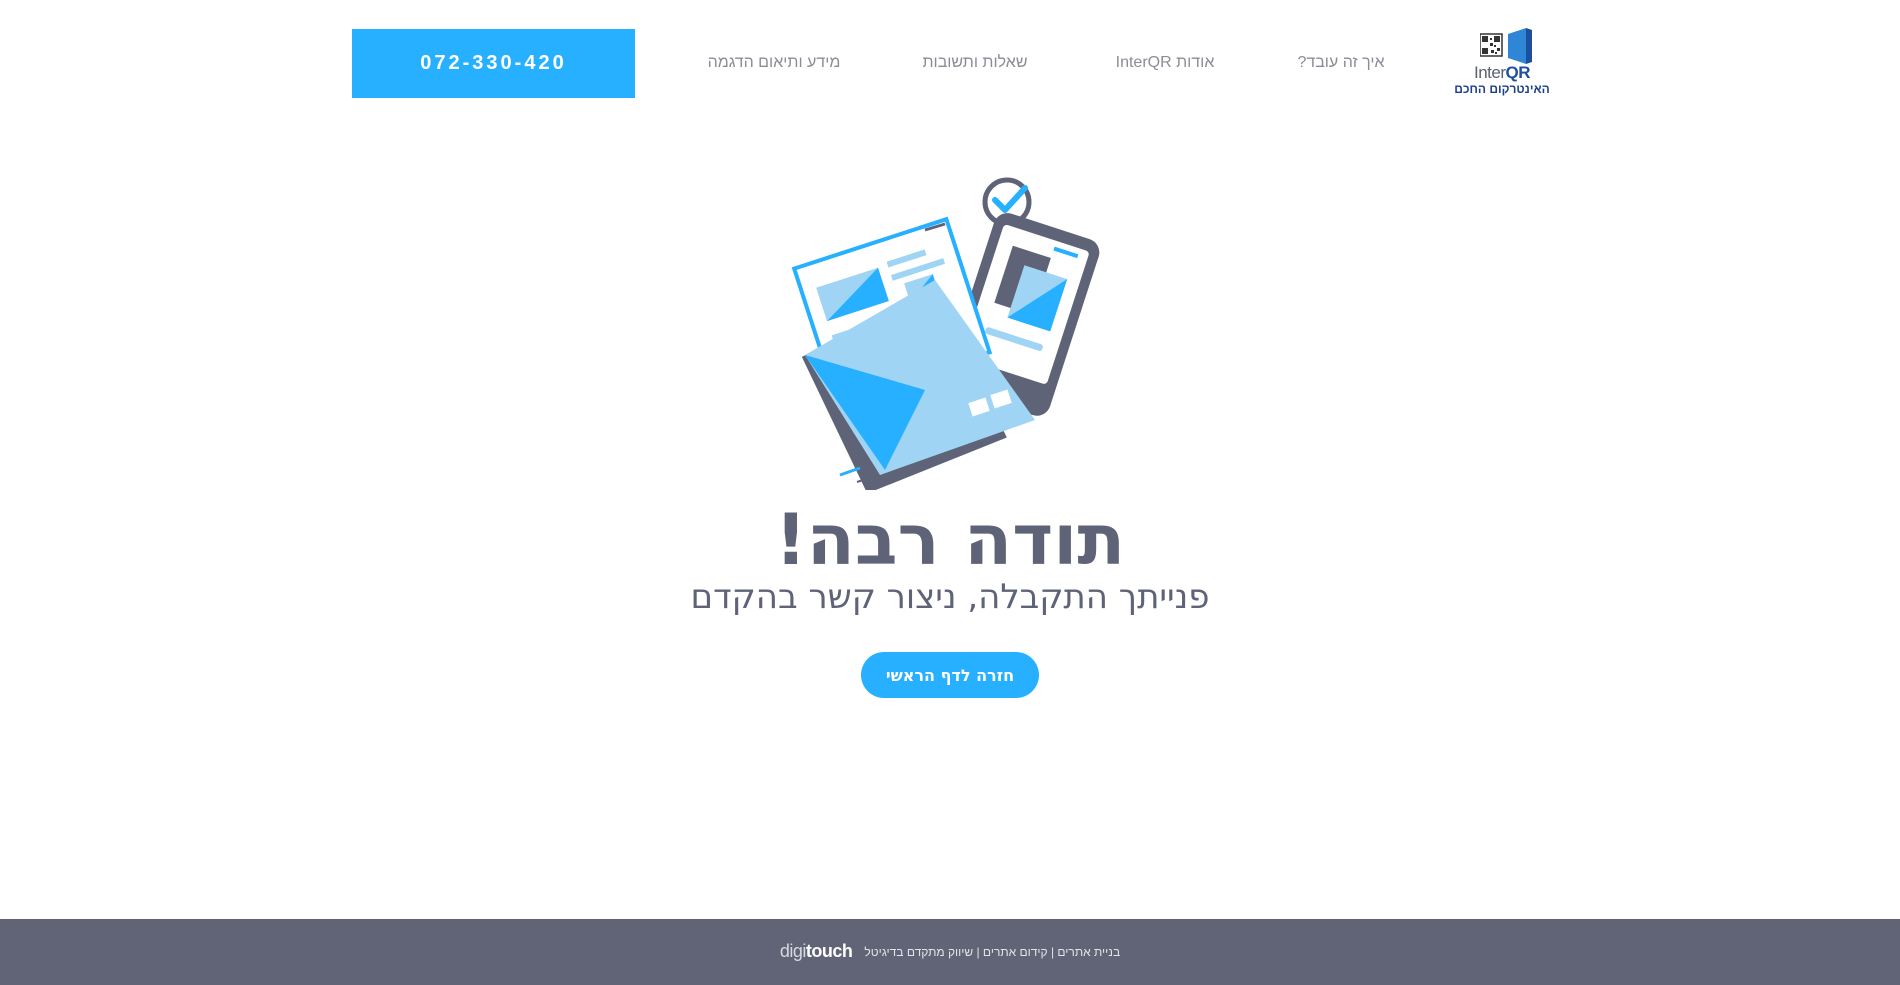 Image resolution: width=1900 pixels, height=985 pixels. Describe the element at coordinates (950, 597) in the screenshot. I see `page-subtitle: פנייתך התקבלה, ניצור קשר בהקדם` at that location.